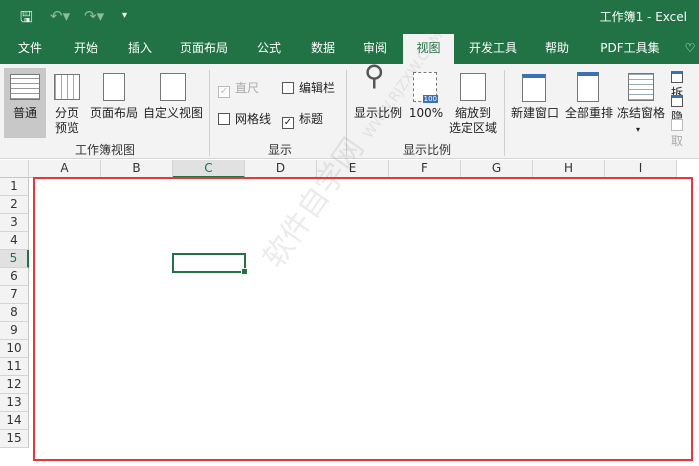 Image resolution: width=699 pixels, height=466 pixels. I want to click on column-header-B: B, so click(137, 169).